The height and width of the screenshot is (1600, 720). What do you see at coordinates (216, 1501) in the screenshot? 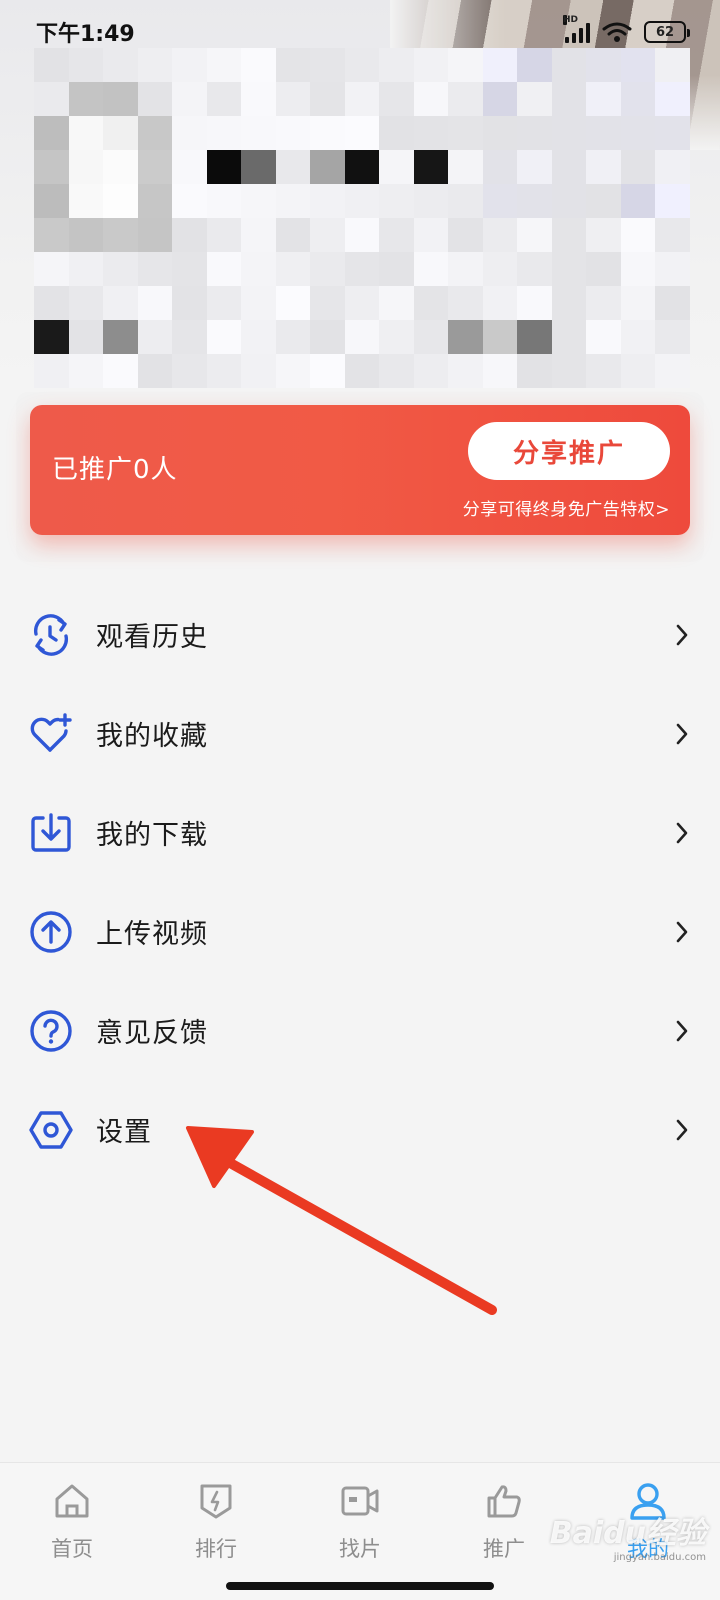
I see `ranking-icon` at bounding box center [216, 1501].